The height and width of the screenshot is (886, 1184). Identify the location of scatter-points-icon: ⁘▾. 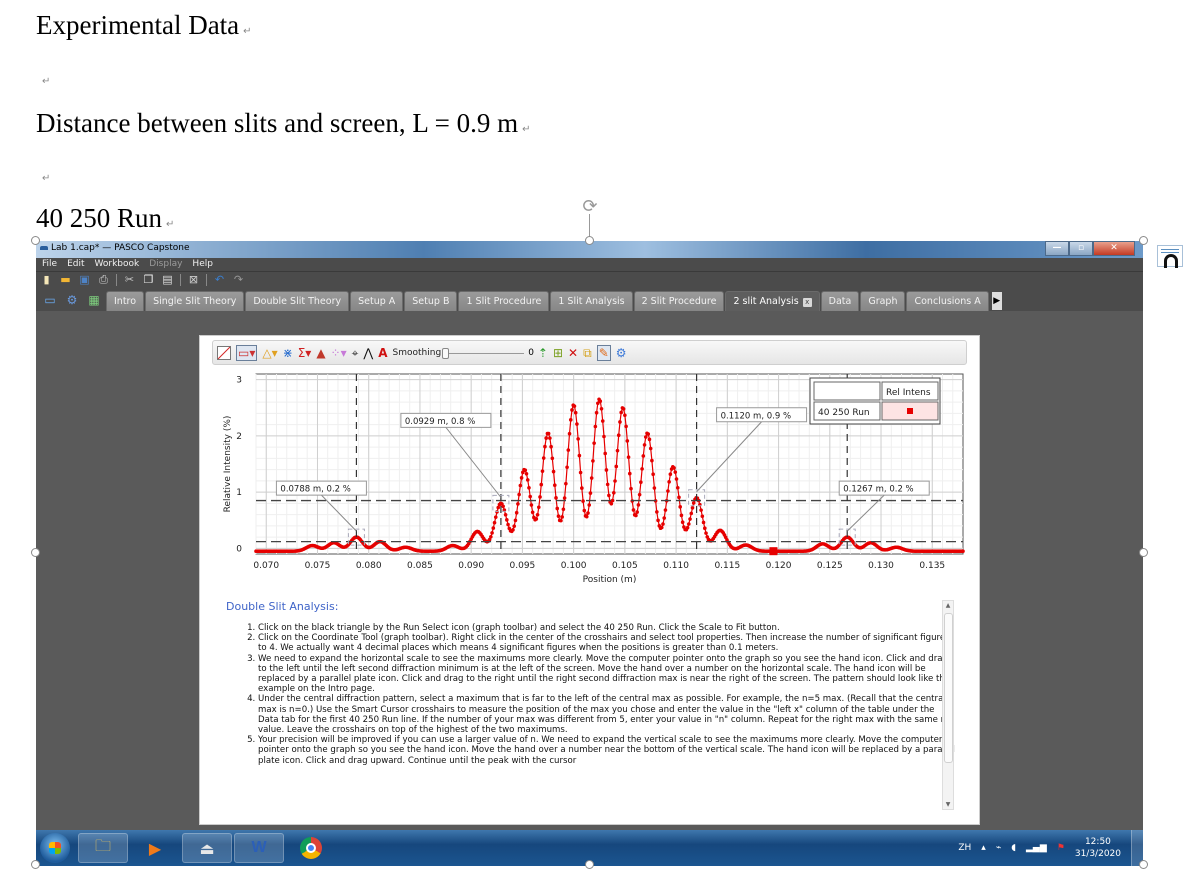
(339, 353).